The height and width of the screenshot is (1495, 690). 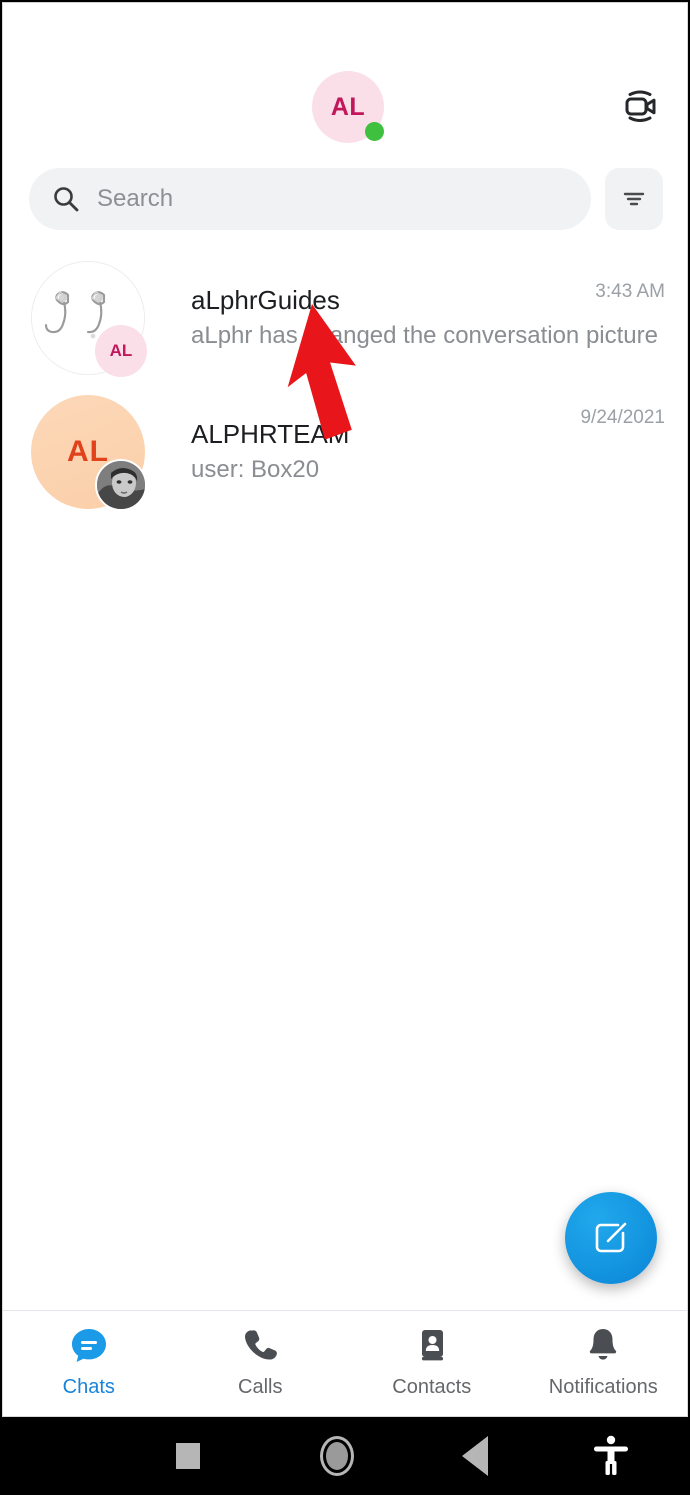 I want to click on compose-icon, so click(x=611, y=1237).